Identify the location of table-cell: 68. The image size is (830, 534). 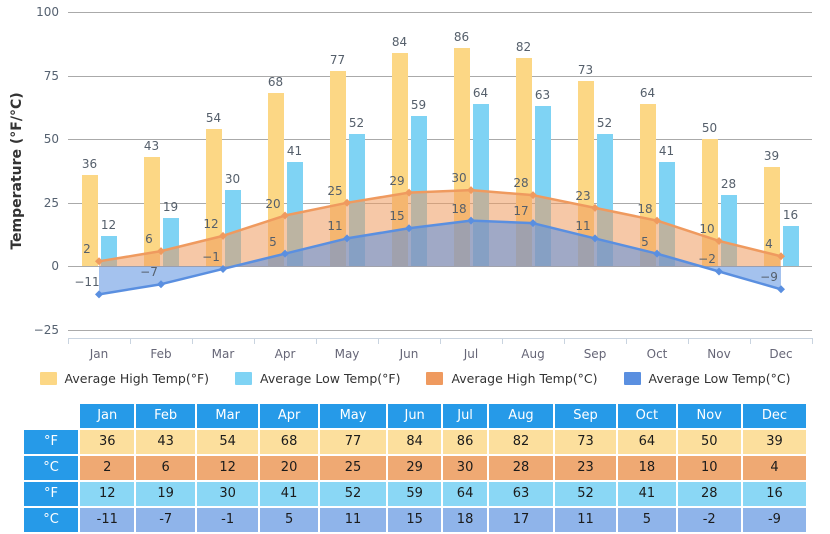
(289, 442).